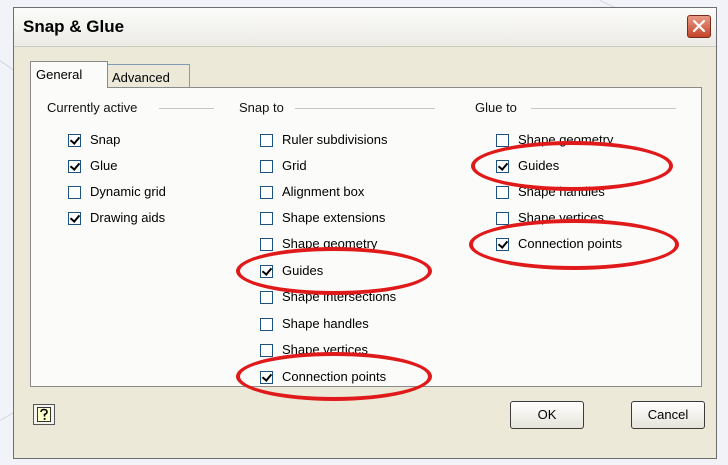  I want to click on tab-label: Advanced, so click(141, 77).